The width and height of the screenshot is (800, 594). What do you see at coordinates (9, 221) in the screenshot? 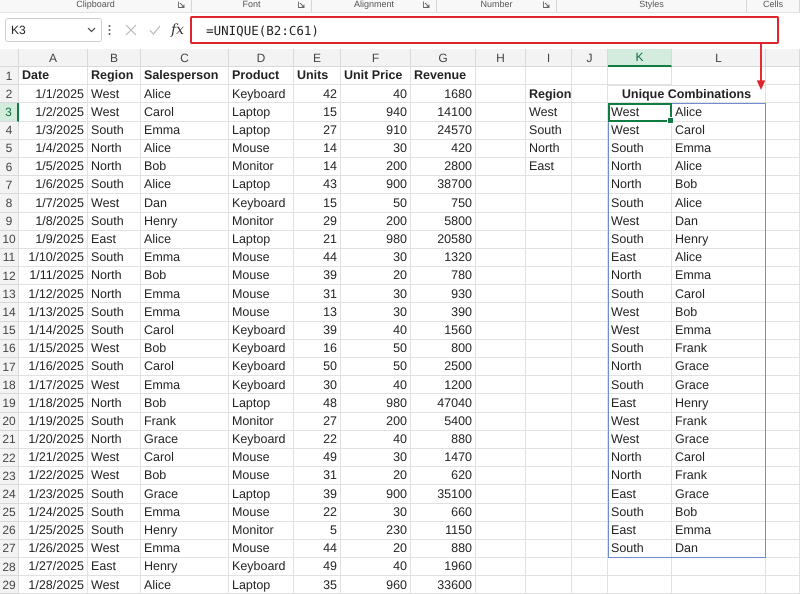
I see `row-header: 9` at bounding box center [9, 221].